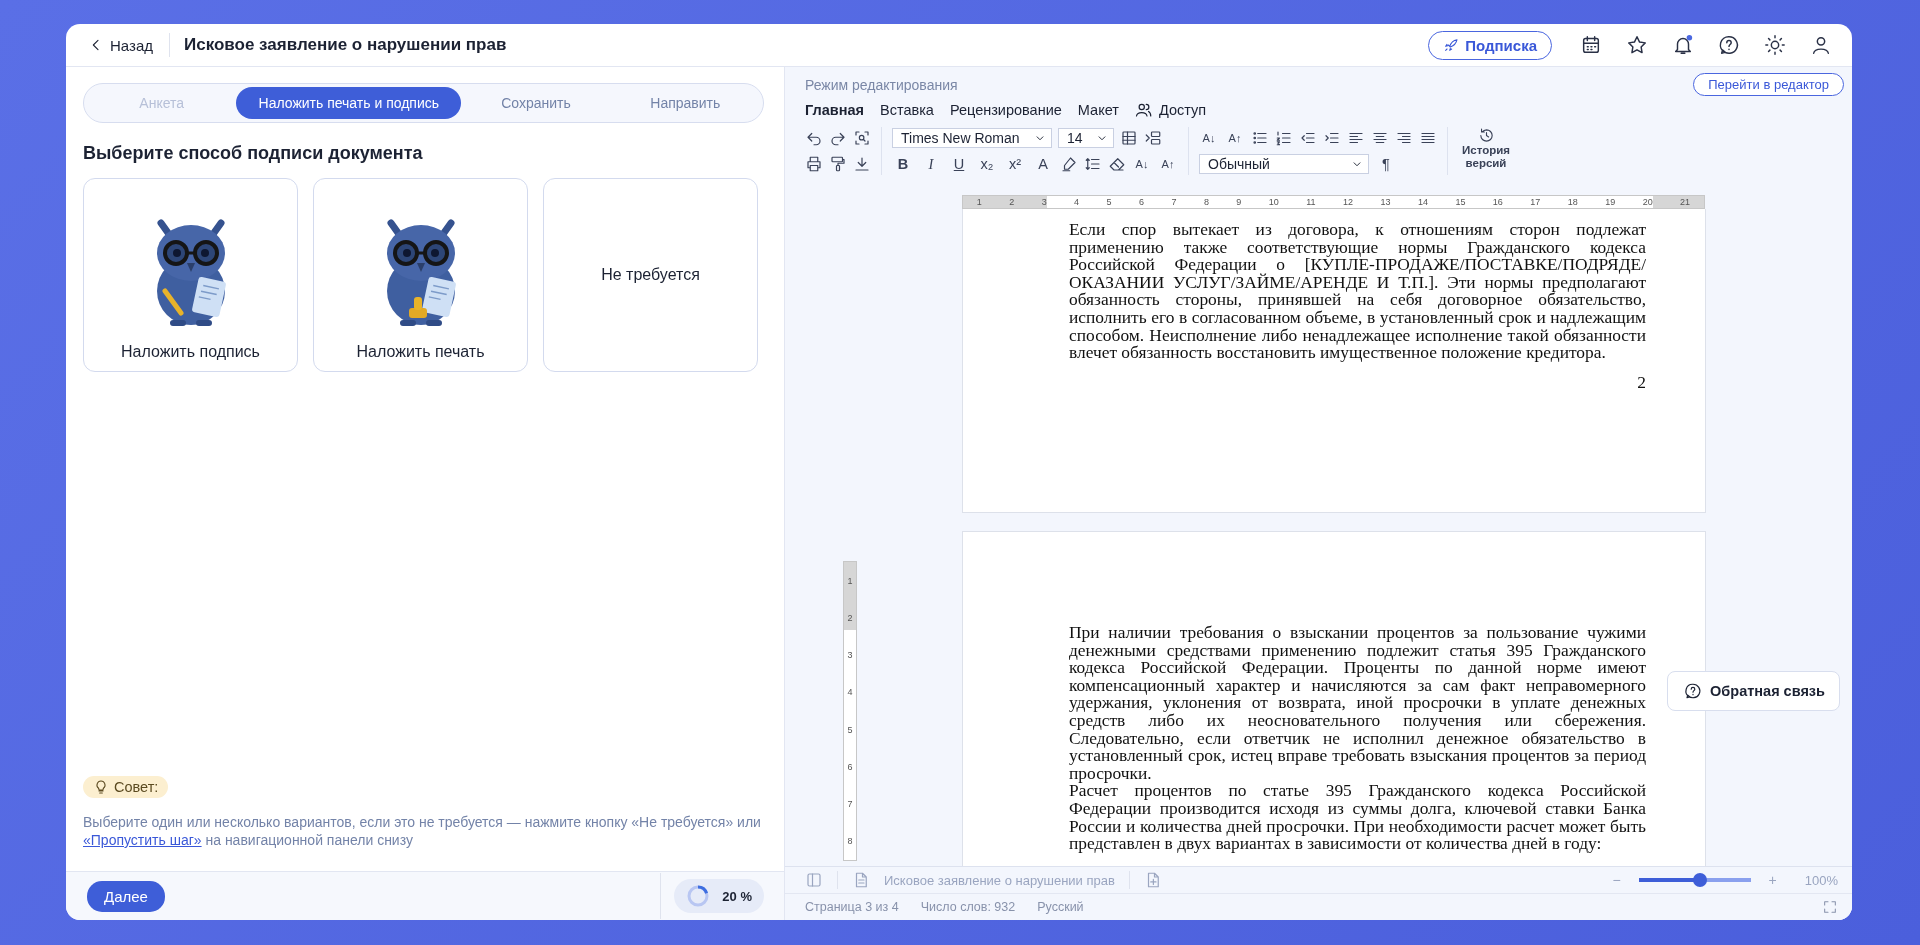 The height and width of the screenshot is (945, 1920). What do you see at coordinates (1386, 164) in the screenshot?
I see `pilcrow-button: ¶` at bounding box center [1386, 164].